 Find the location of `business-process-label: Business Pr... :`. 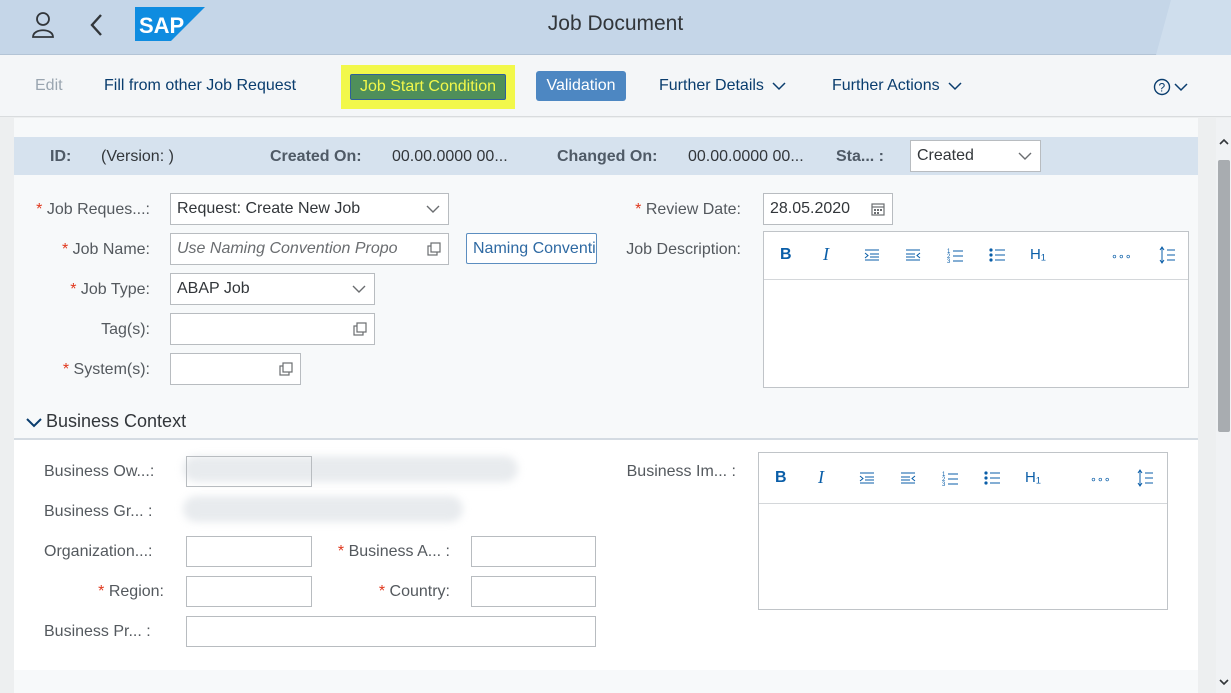

business-process-label: Business Pr... : is located at coordinates (97, 631).